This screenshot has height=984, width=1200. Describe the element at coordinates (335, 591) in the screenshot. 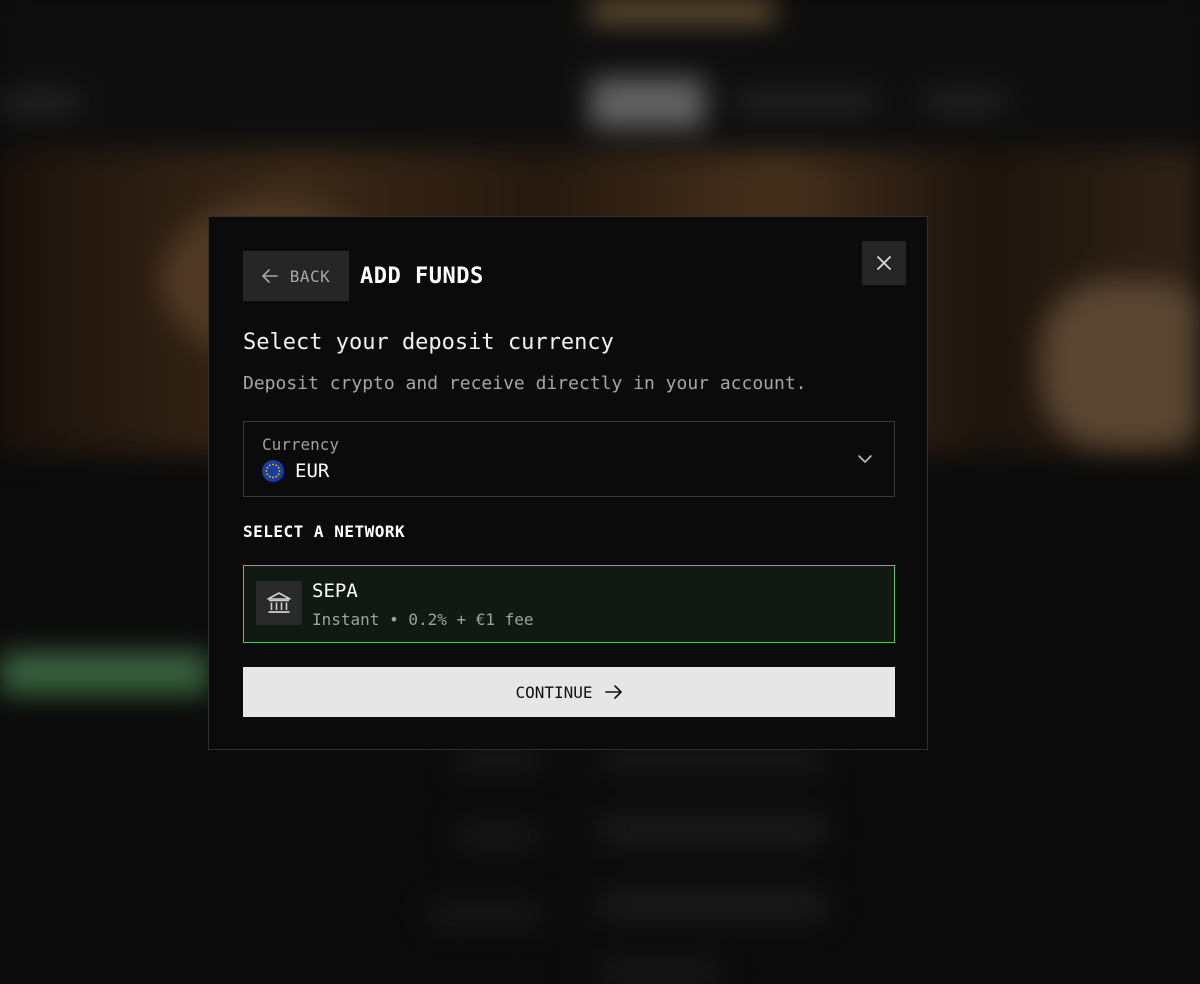

I see `network-name: SEPA` at that location.